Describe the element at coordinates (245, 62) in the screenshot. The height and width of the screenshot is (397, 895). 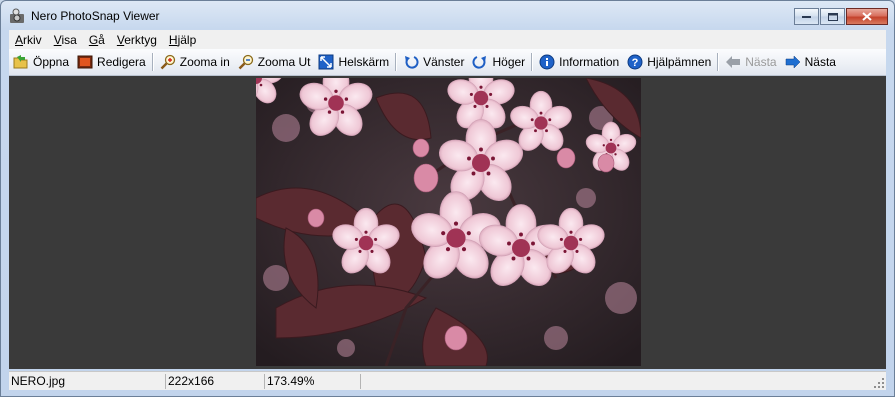
I see `zoom-out-icon` at that location.